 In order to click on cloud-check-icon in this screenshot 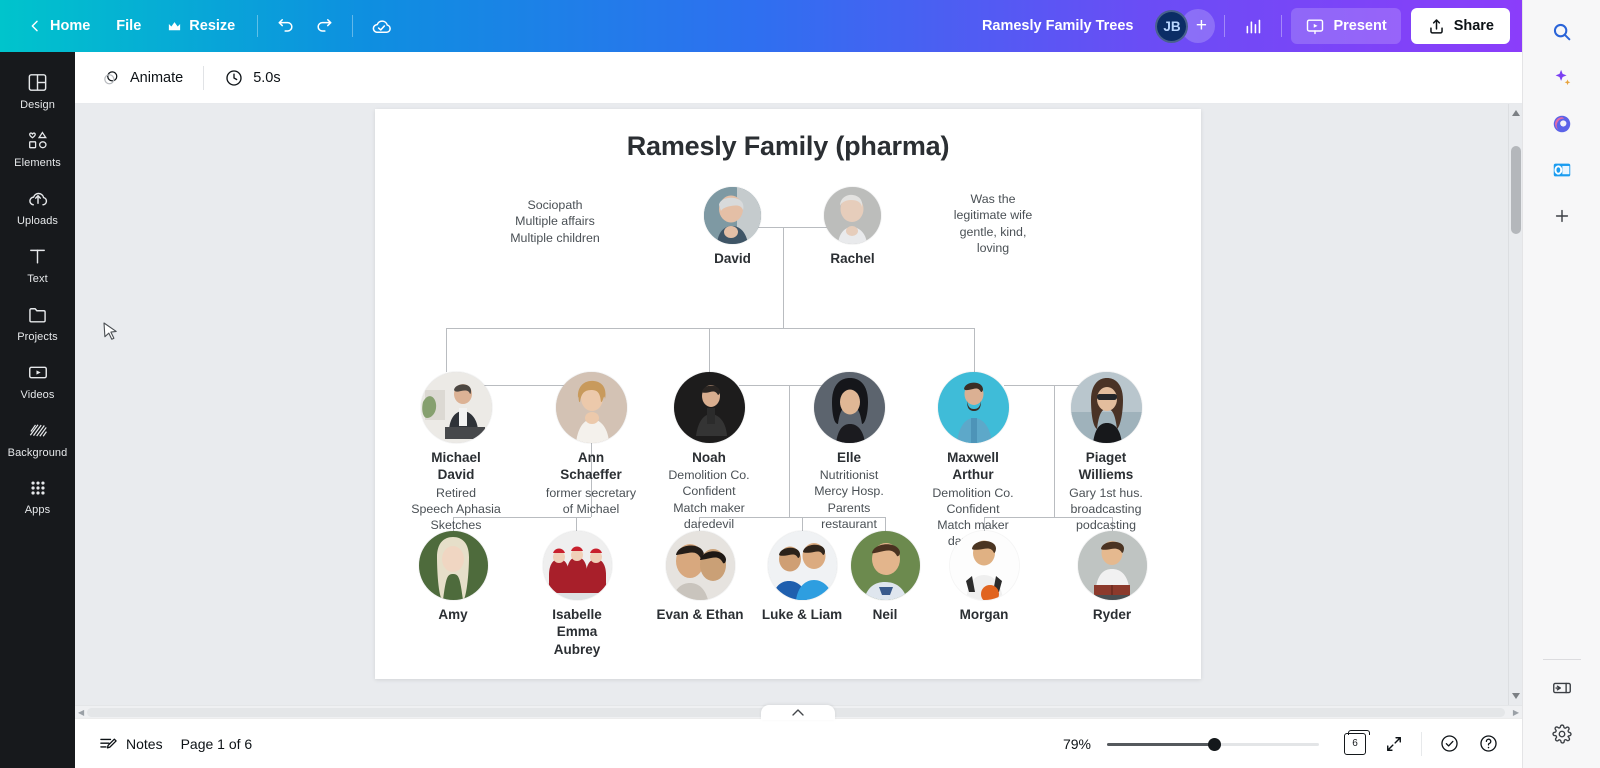, I will do `click(381, 26)`.